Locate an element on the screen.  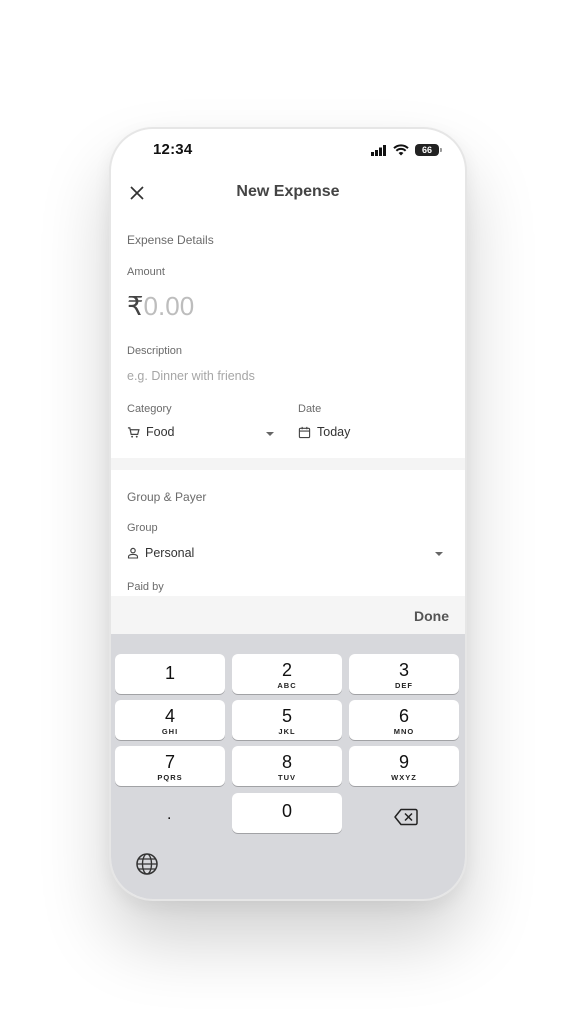
key-2: 2 ABC is located at coordinates (287, 674).